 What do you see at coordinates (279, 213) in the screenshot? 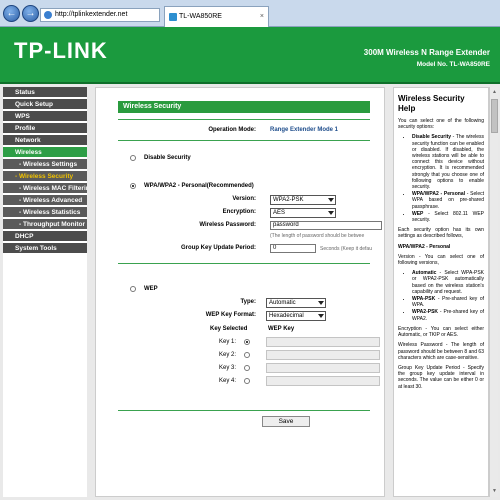
I see `encryption-value: AES` at bounding box center [279, 213].